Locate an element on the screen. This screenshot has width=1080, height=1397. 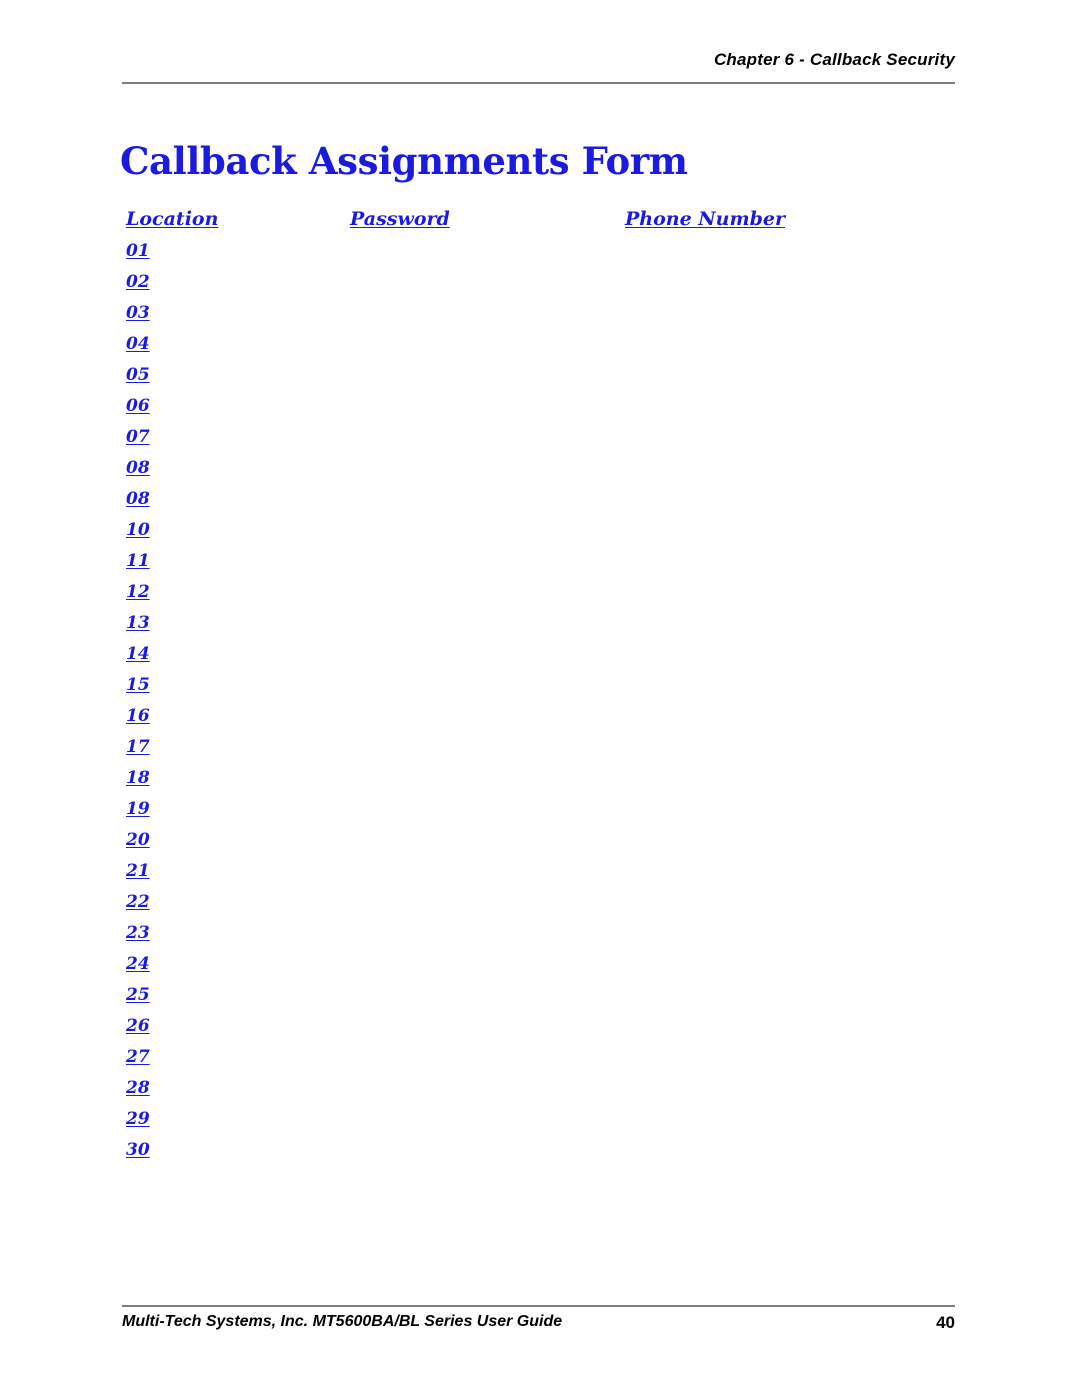
row-location-label: 29 is located at coordinates (138, 1119).